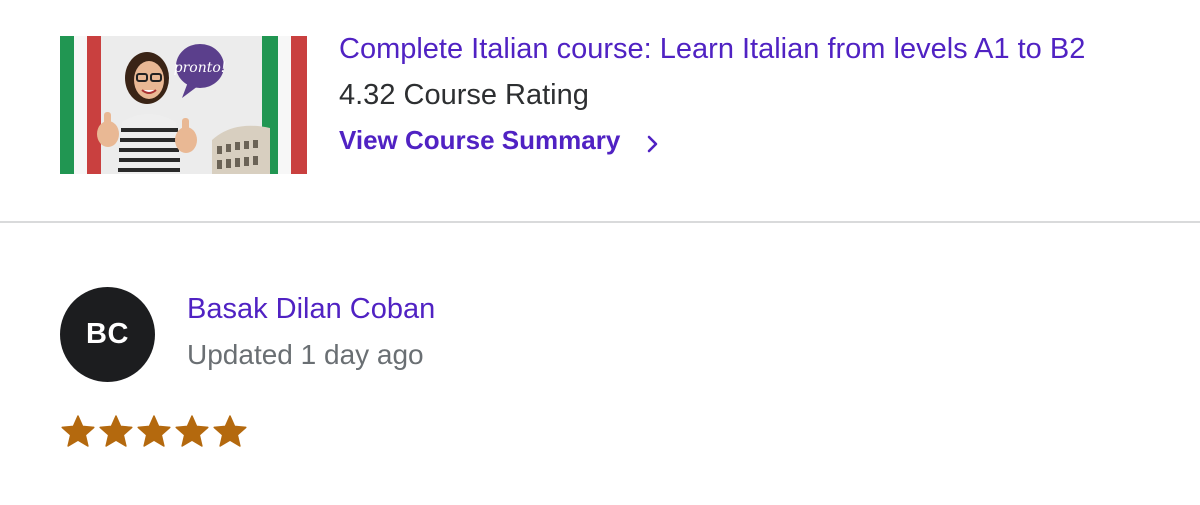  I want to click on course-rating-text: 4.32 Course Rating, so click(464, 95).